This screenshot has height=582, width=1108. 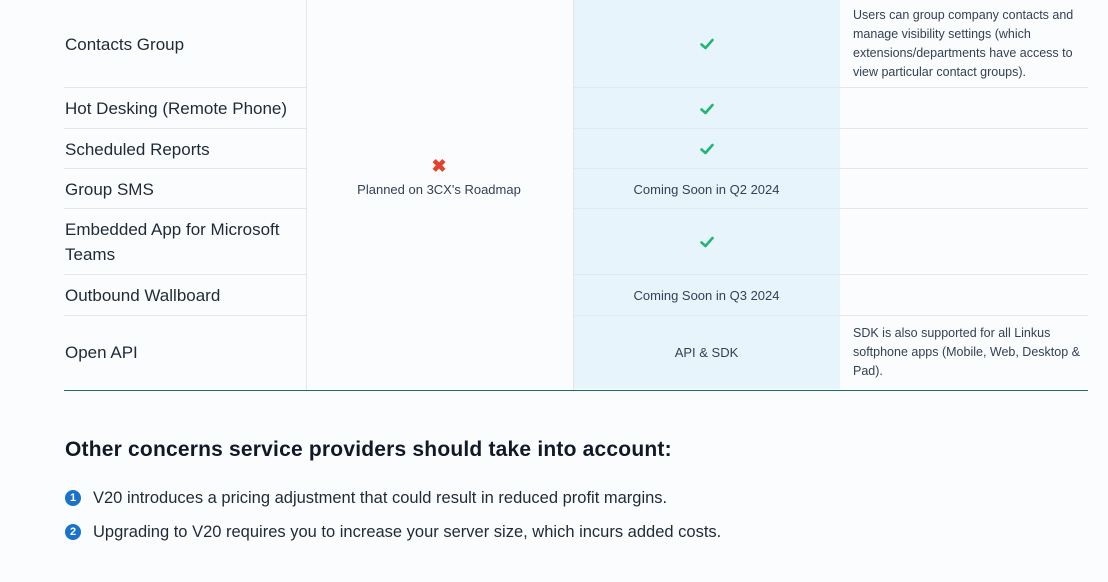 I want to click on table-row: Hot Desking (Remote Phone), so click(x=576, y=108).